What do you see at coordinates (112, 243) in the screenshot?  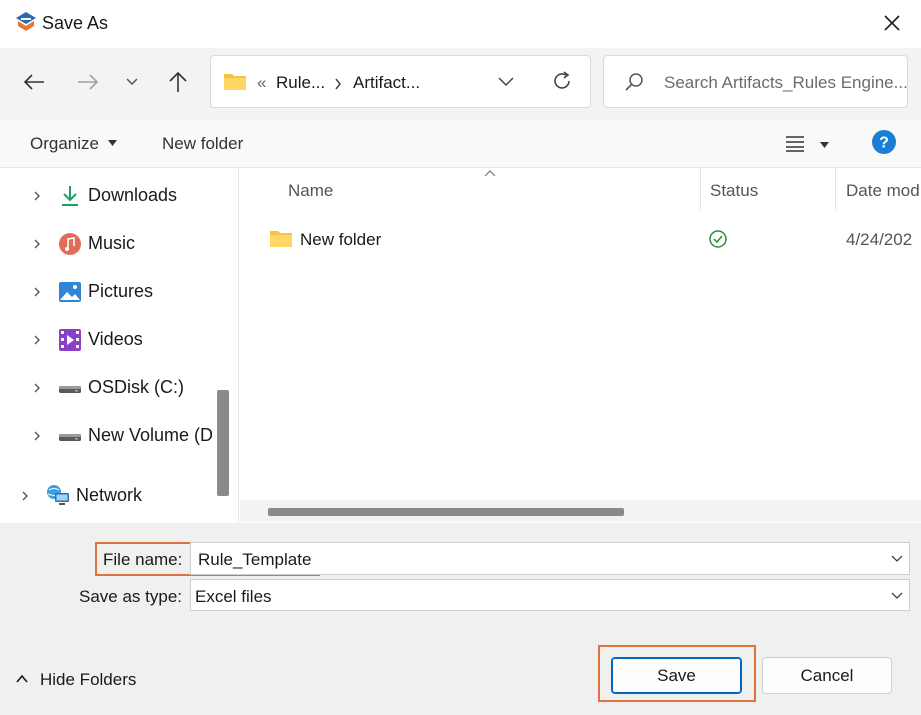 I see `sidebar-item-label: Music` at bounding box center [112, 243].